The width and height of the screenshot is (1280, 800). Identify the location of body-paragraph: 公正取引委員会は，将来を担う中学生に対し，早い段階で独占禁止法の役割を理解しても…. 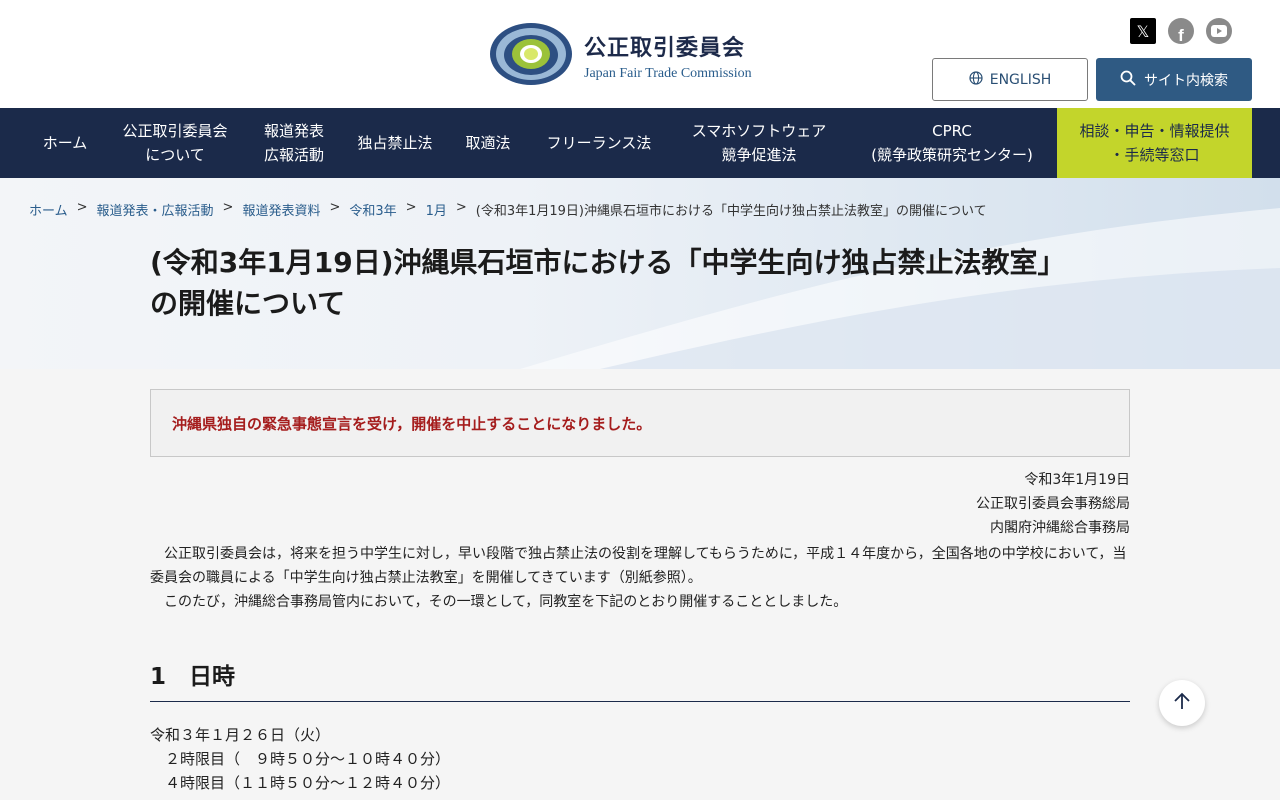
(638, 566).